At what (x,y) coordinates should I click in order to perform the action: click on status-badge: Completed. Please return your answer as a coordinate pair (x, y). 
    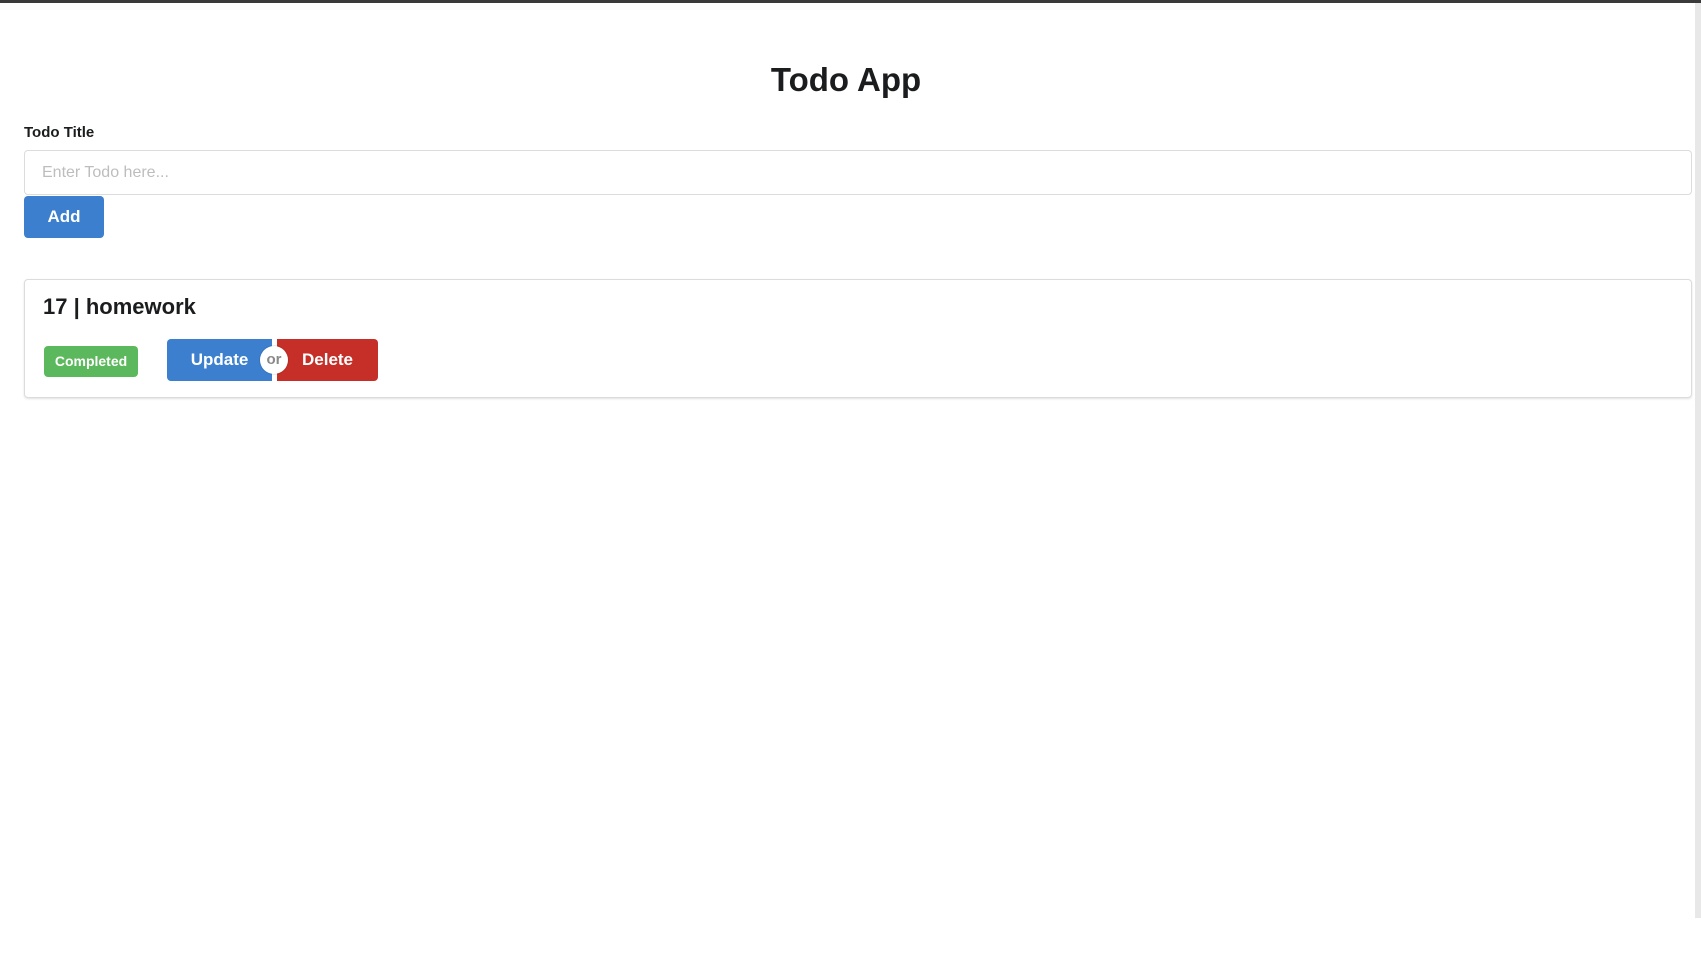
    Looking at the image, I should click on (91, 361).